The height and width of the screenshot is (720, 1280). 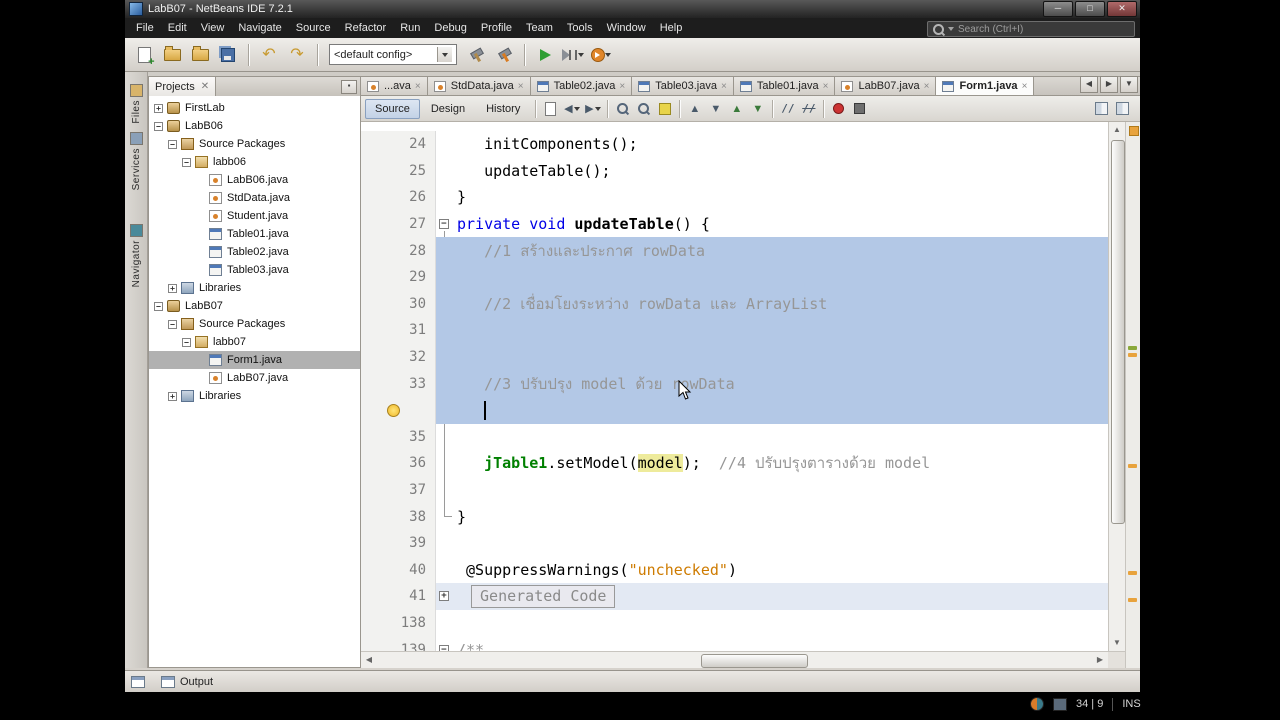 I want to click on tree-item-labb07: − LabB07, so click(x=254, y=306).